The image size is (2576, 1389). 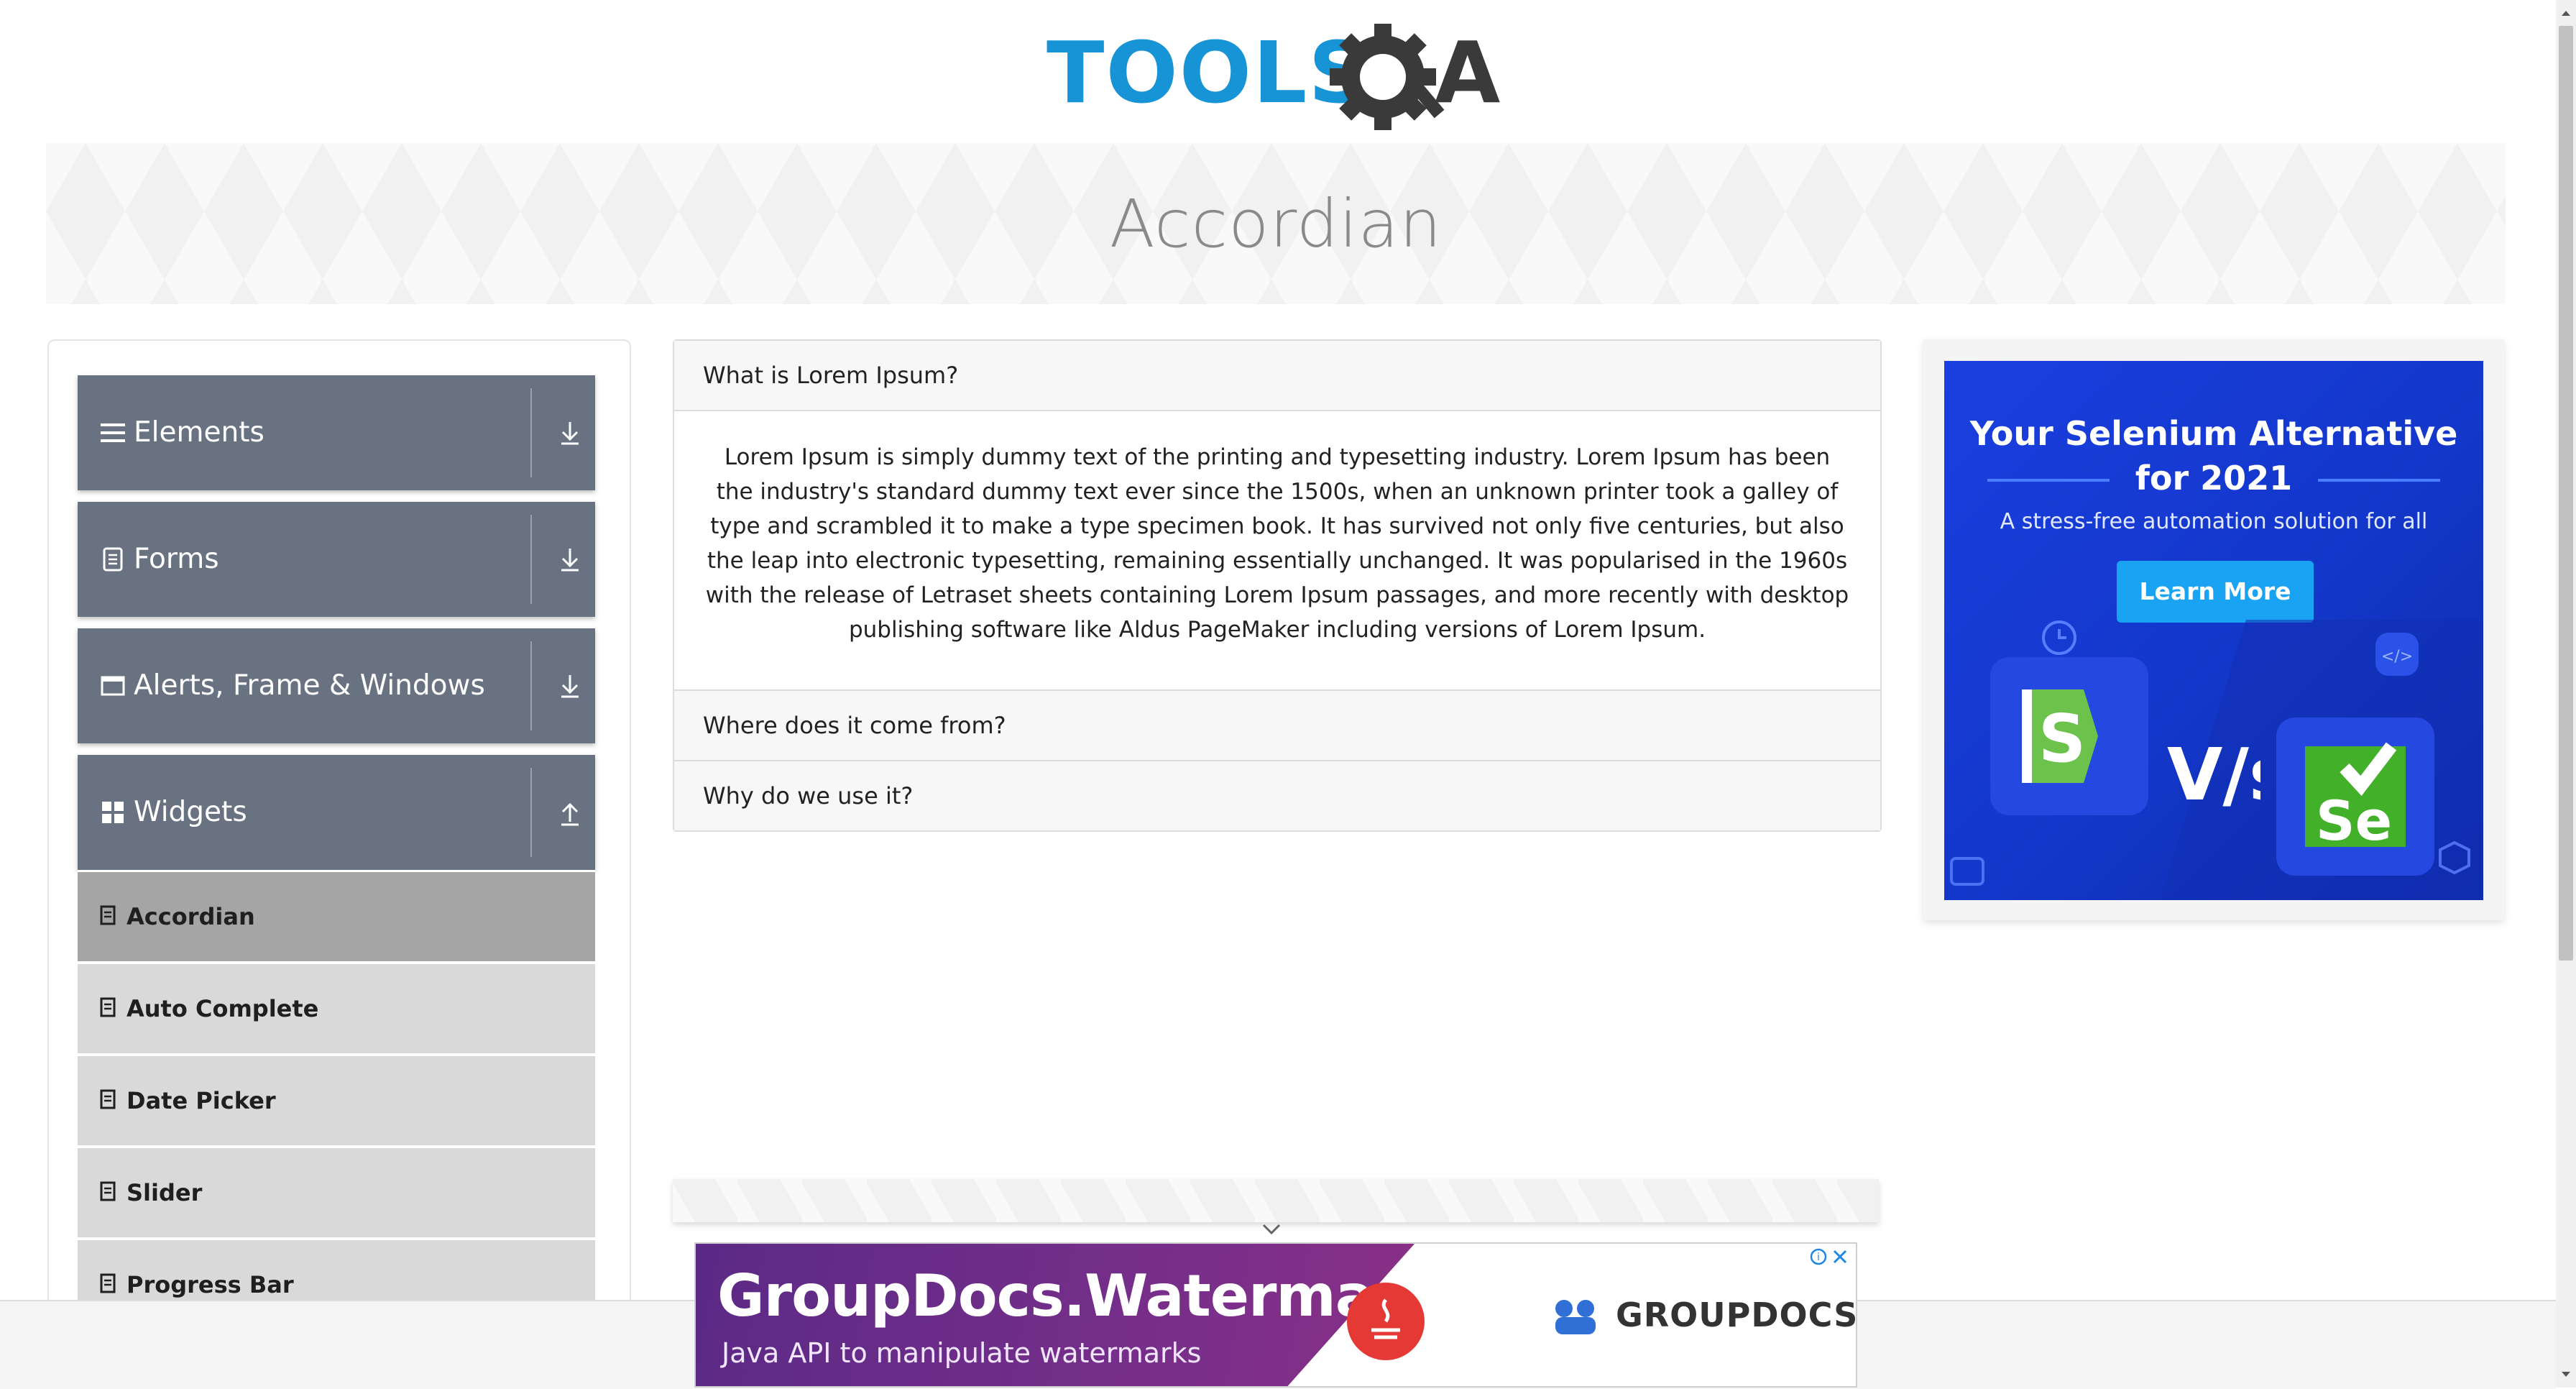 What do you see at coordinates (199, 432) in the screenshot?
I see `sidebar-group-label: Elements` at bounding box center [199, 432].